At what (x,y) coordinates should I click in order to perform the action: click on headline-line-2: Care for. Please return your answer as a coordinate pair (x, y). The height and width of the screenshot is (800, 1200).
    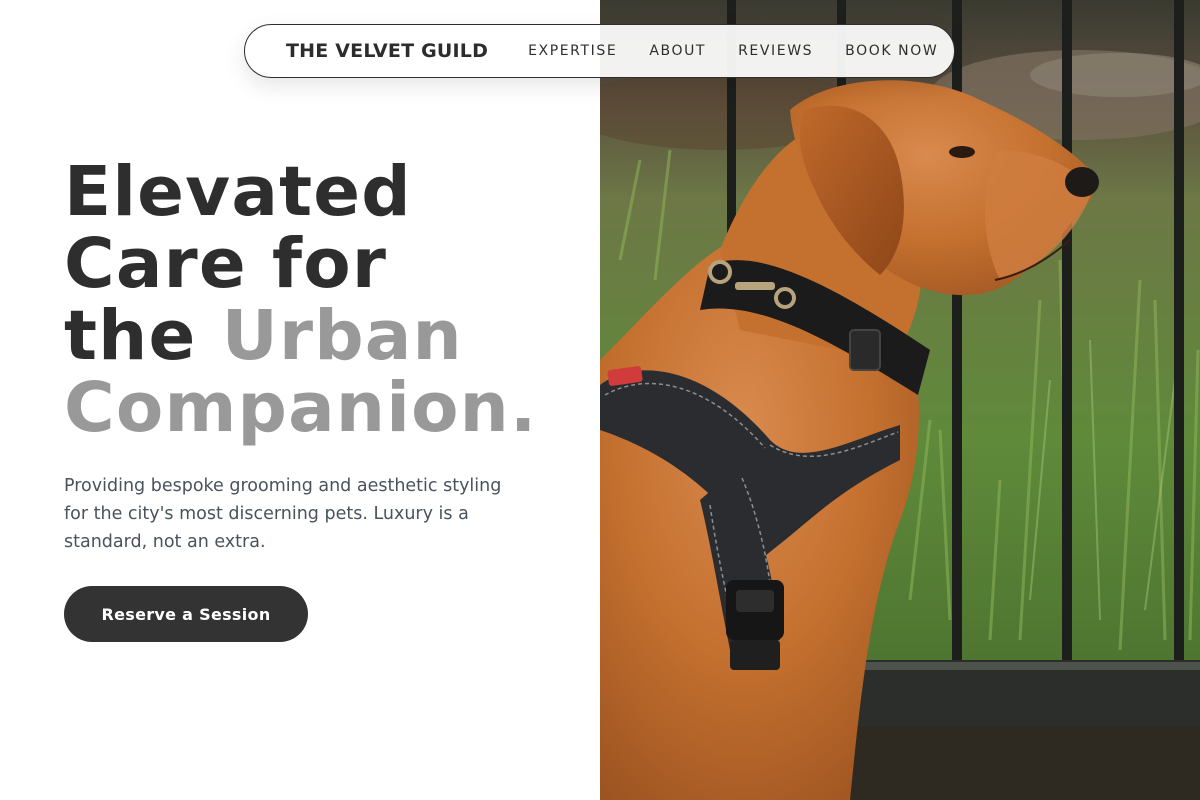
    Looking at the image, I should click on (226, 264).